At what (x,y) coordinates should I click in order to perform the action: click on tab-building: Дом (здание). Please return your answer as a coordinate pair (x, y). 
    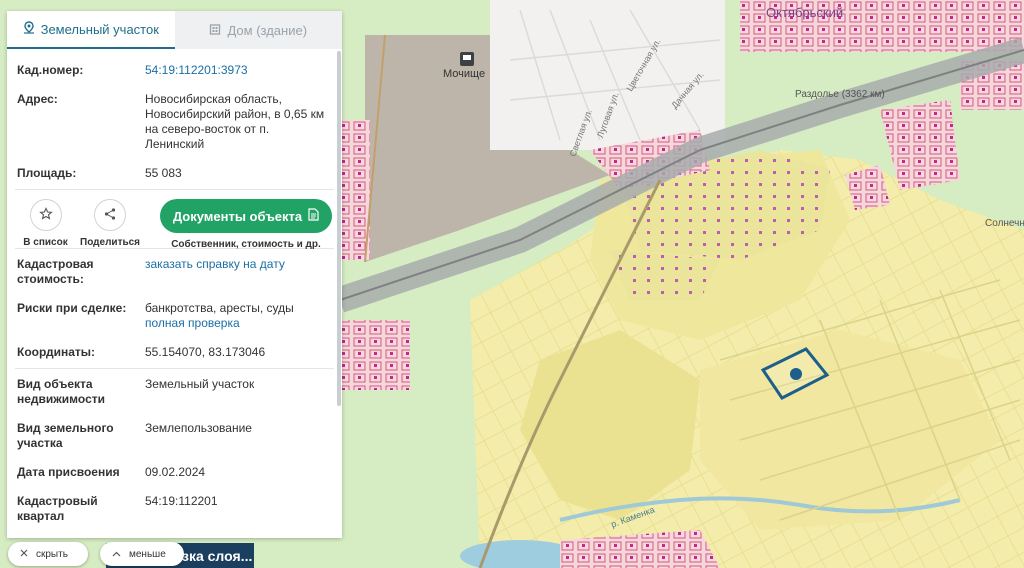
    Looking at the image, I should click on (259, 30).